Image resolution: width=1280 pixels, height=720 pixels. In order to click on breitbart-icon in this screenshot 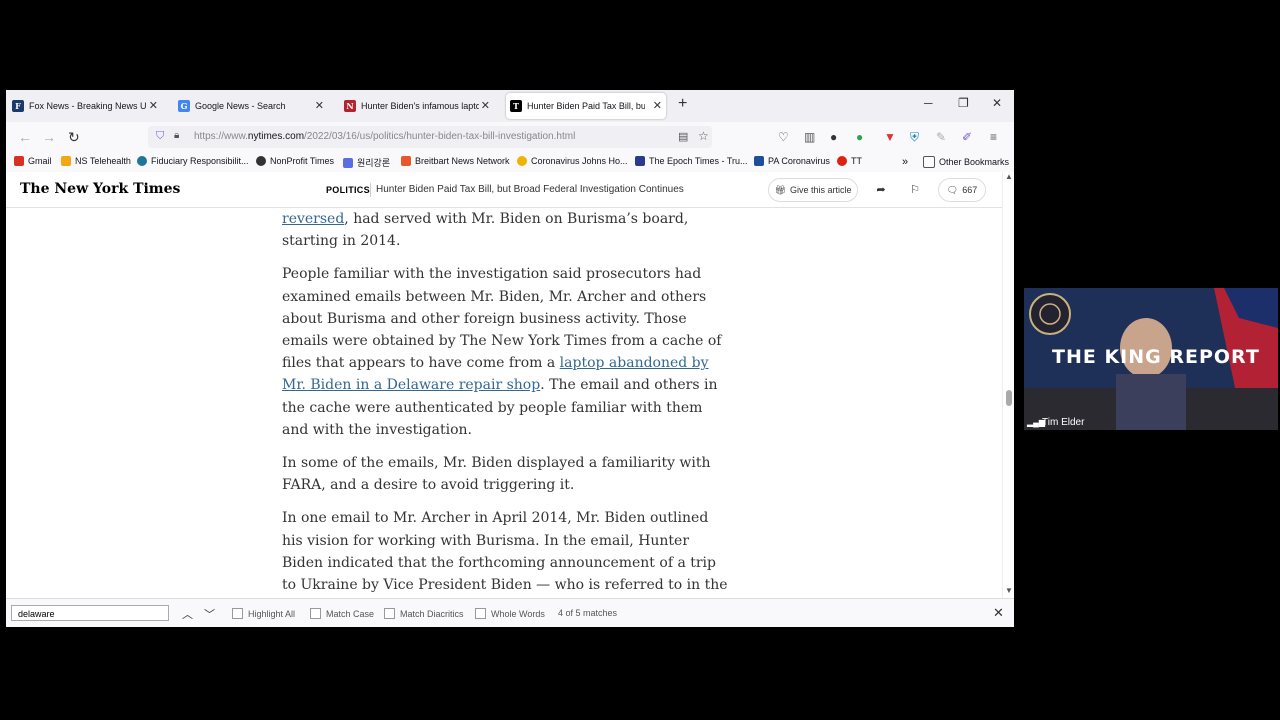, I will do `click(406, 161)`.